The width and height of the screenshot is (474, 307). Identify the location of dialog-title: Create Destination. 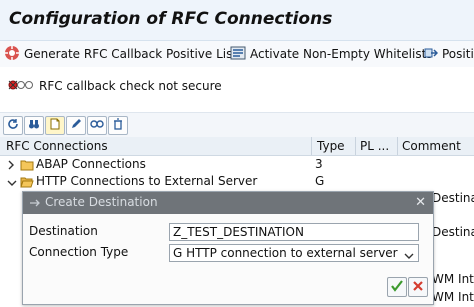
(101, 202).